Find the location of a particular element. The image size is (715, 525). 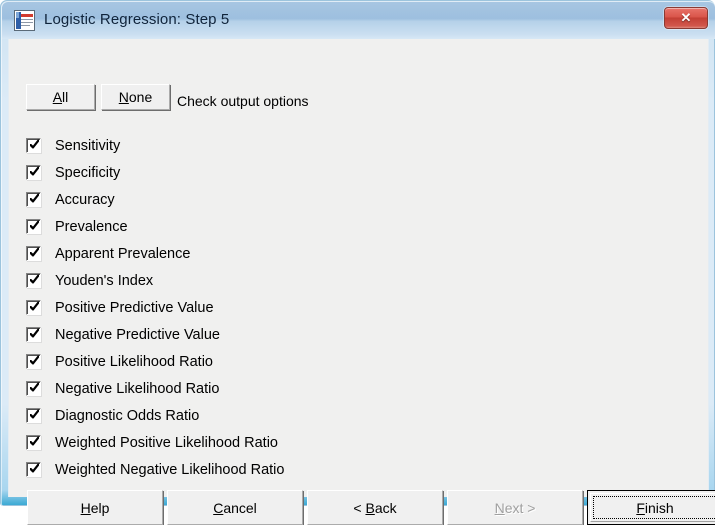

document-chart-icon is located at coordinates (24, 20).